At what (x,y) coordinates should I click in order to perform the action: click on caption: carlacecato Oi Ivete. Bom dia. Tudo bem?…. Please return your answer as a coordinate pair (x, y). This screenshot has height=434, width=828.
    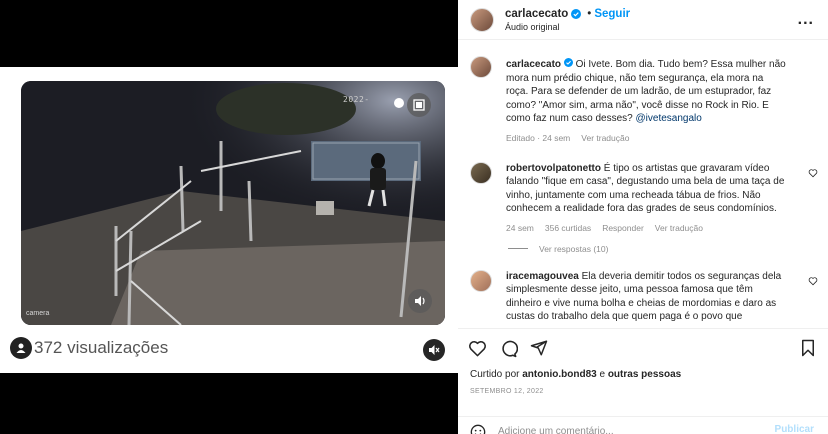
    Looking at the image, I should click on (643, 94).